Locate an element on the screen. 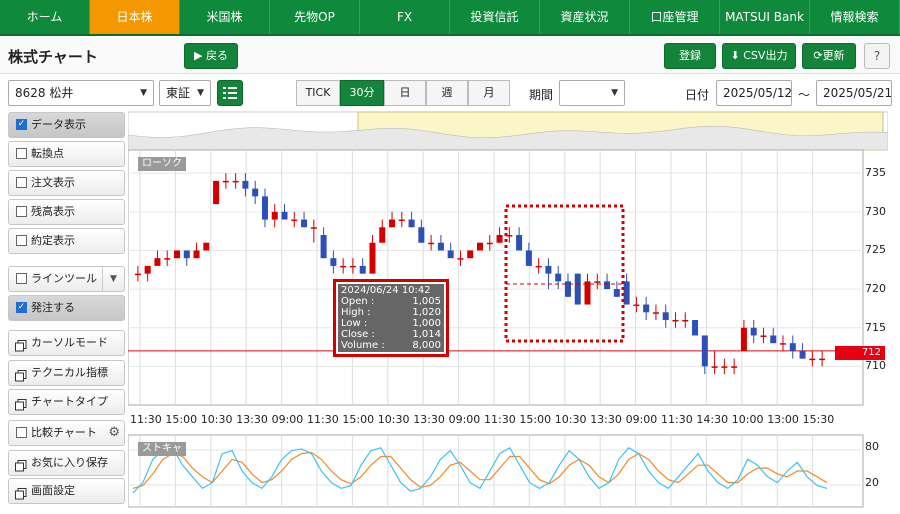 This screenshot has height=514, width=900. sidebar-item: 約定表示 is located at coordinates (66, 241).